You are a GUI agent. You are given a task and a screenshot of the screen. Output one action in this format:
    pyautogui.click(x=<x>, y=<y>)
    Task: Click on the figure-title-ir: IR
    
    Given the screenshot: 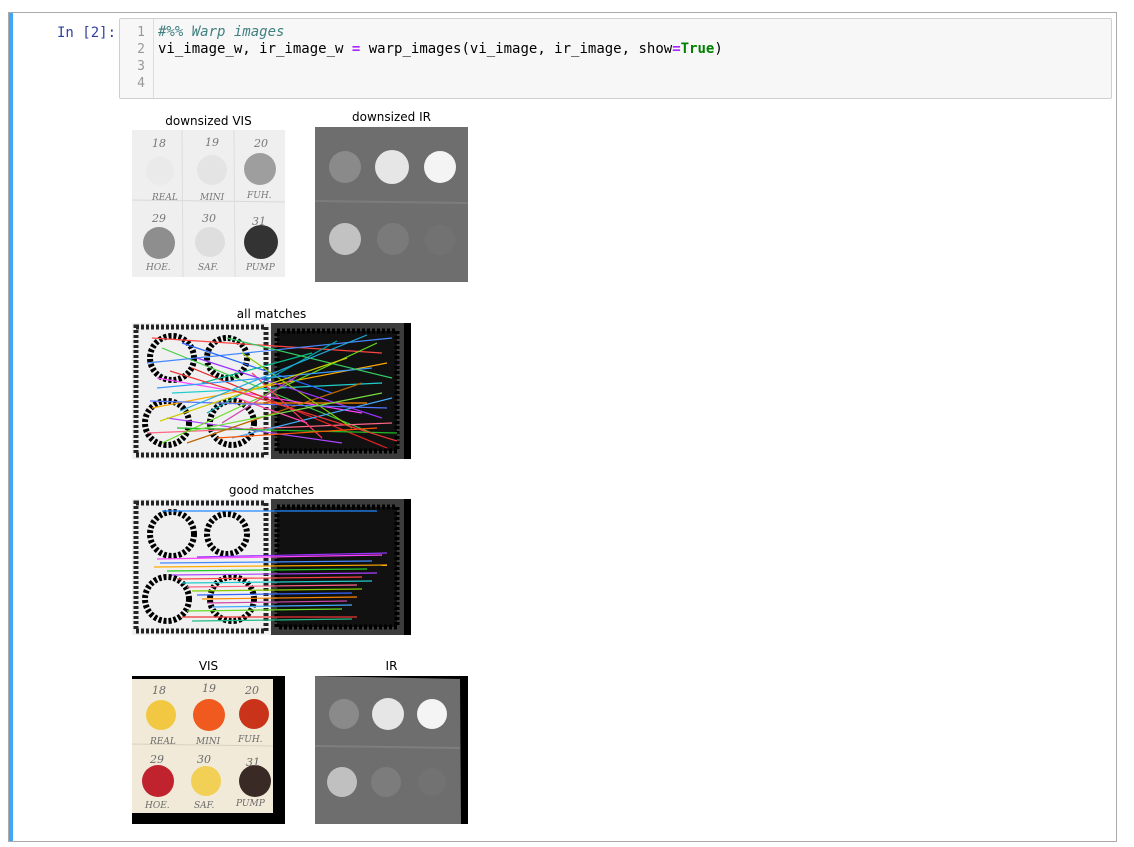 What is the action you would take?
    pyautogui.click(x=391, y=666)
    